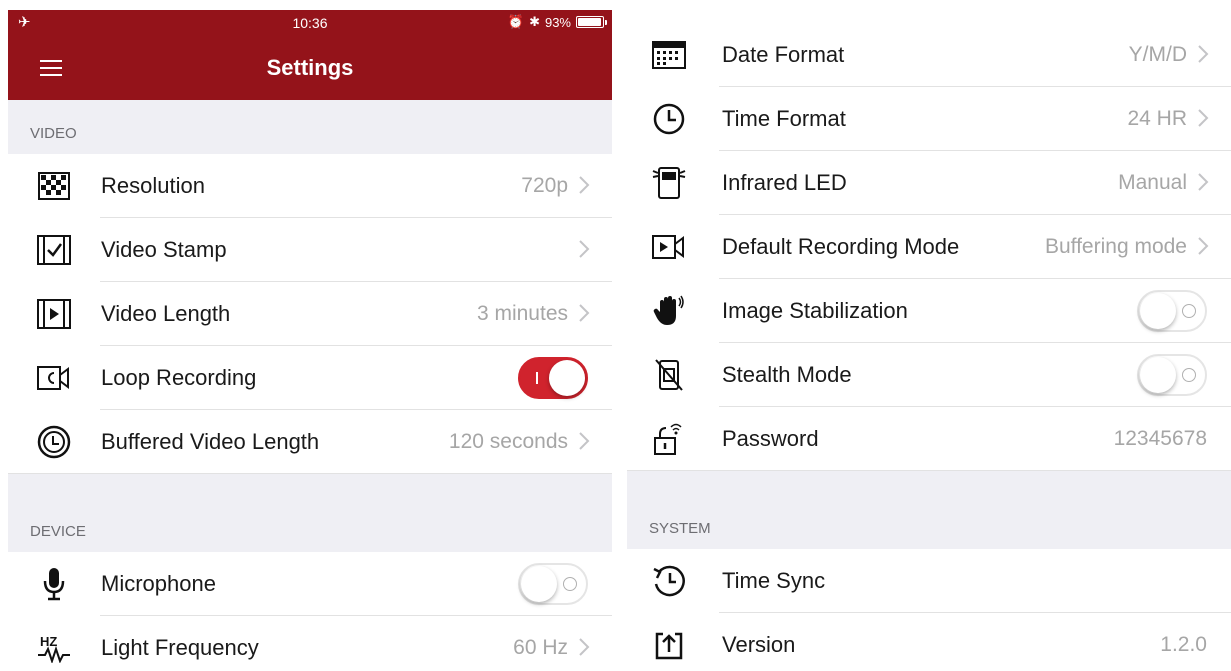 The width and height of the screenshot is (1231, 671). Describe the element at coordinates (787, 374) in the screenshot. I see `stealth-mode-label: Stealth Mode` at that location.